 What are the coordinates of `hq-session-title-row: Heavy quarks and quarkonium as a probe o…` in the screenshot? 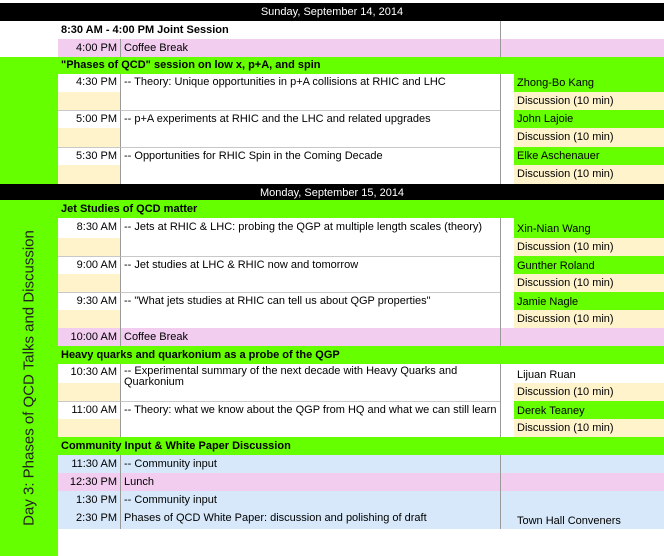 It's located at (361, 355).